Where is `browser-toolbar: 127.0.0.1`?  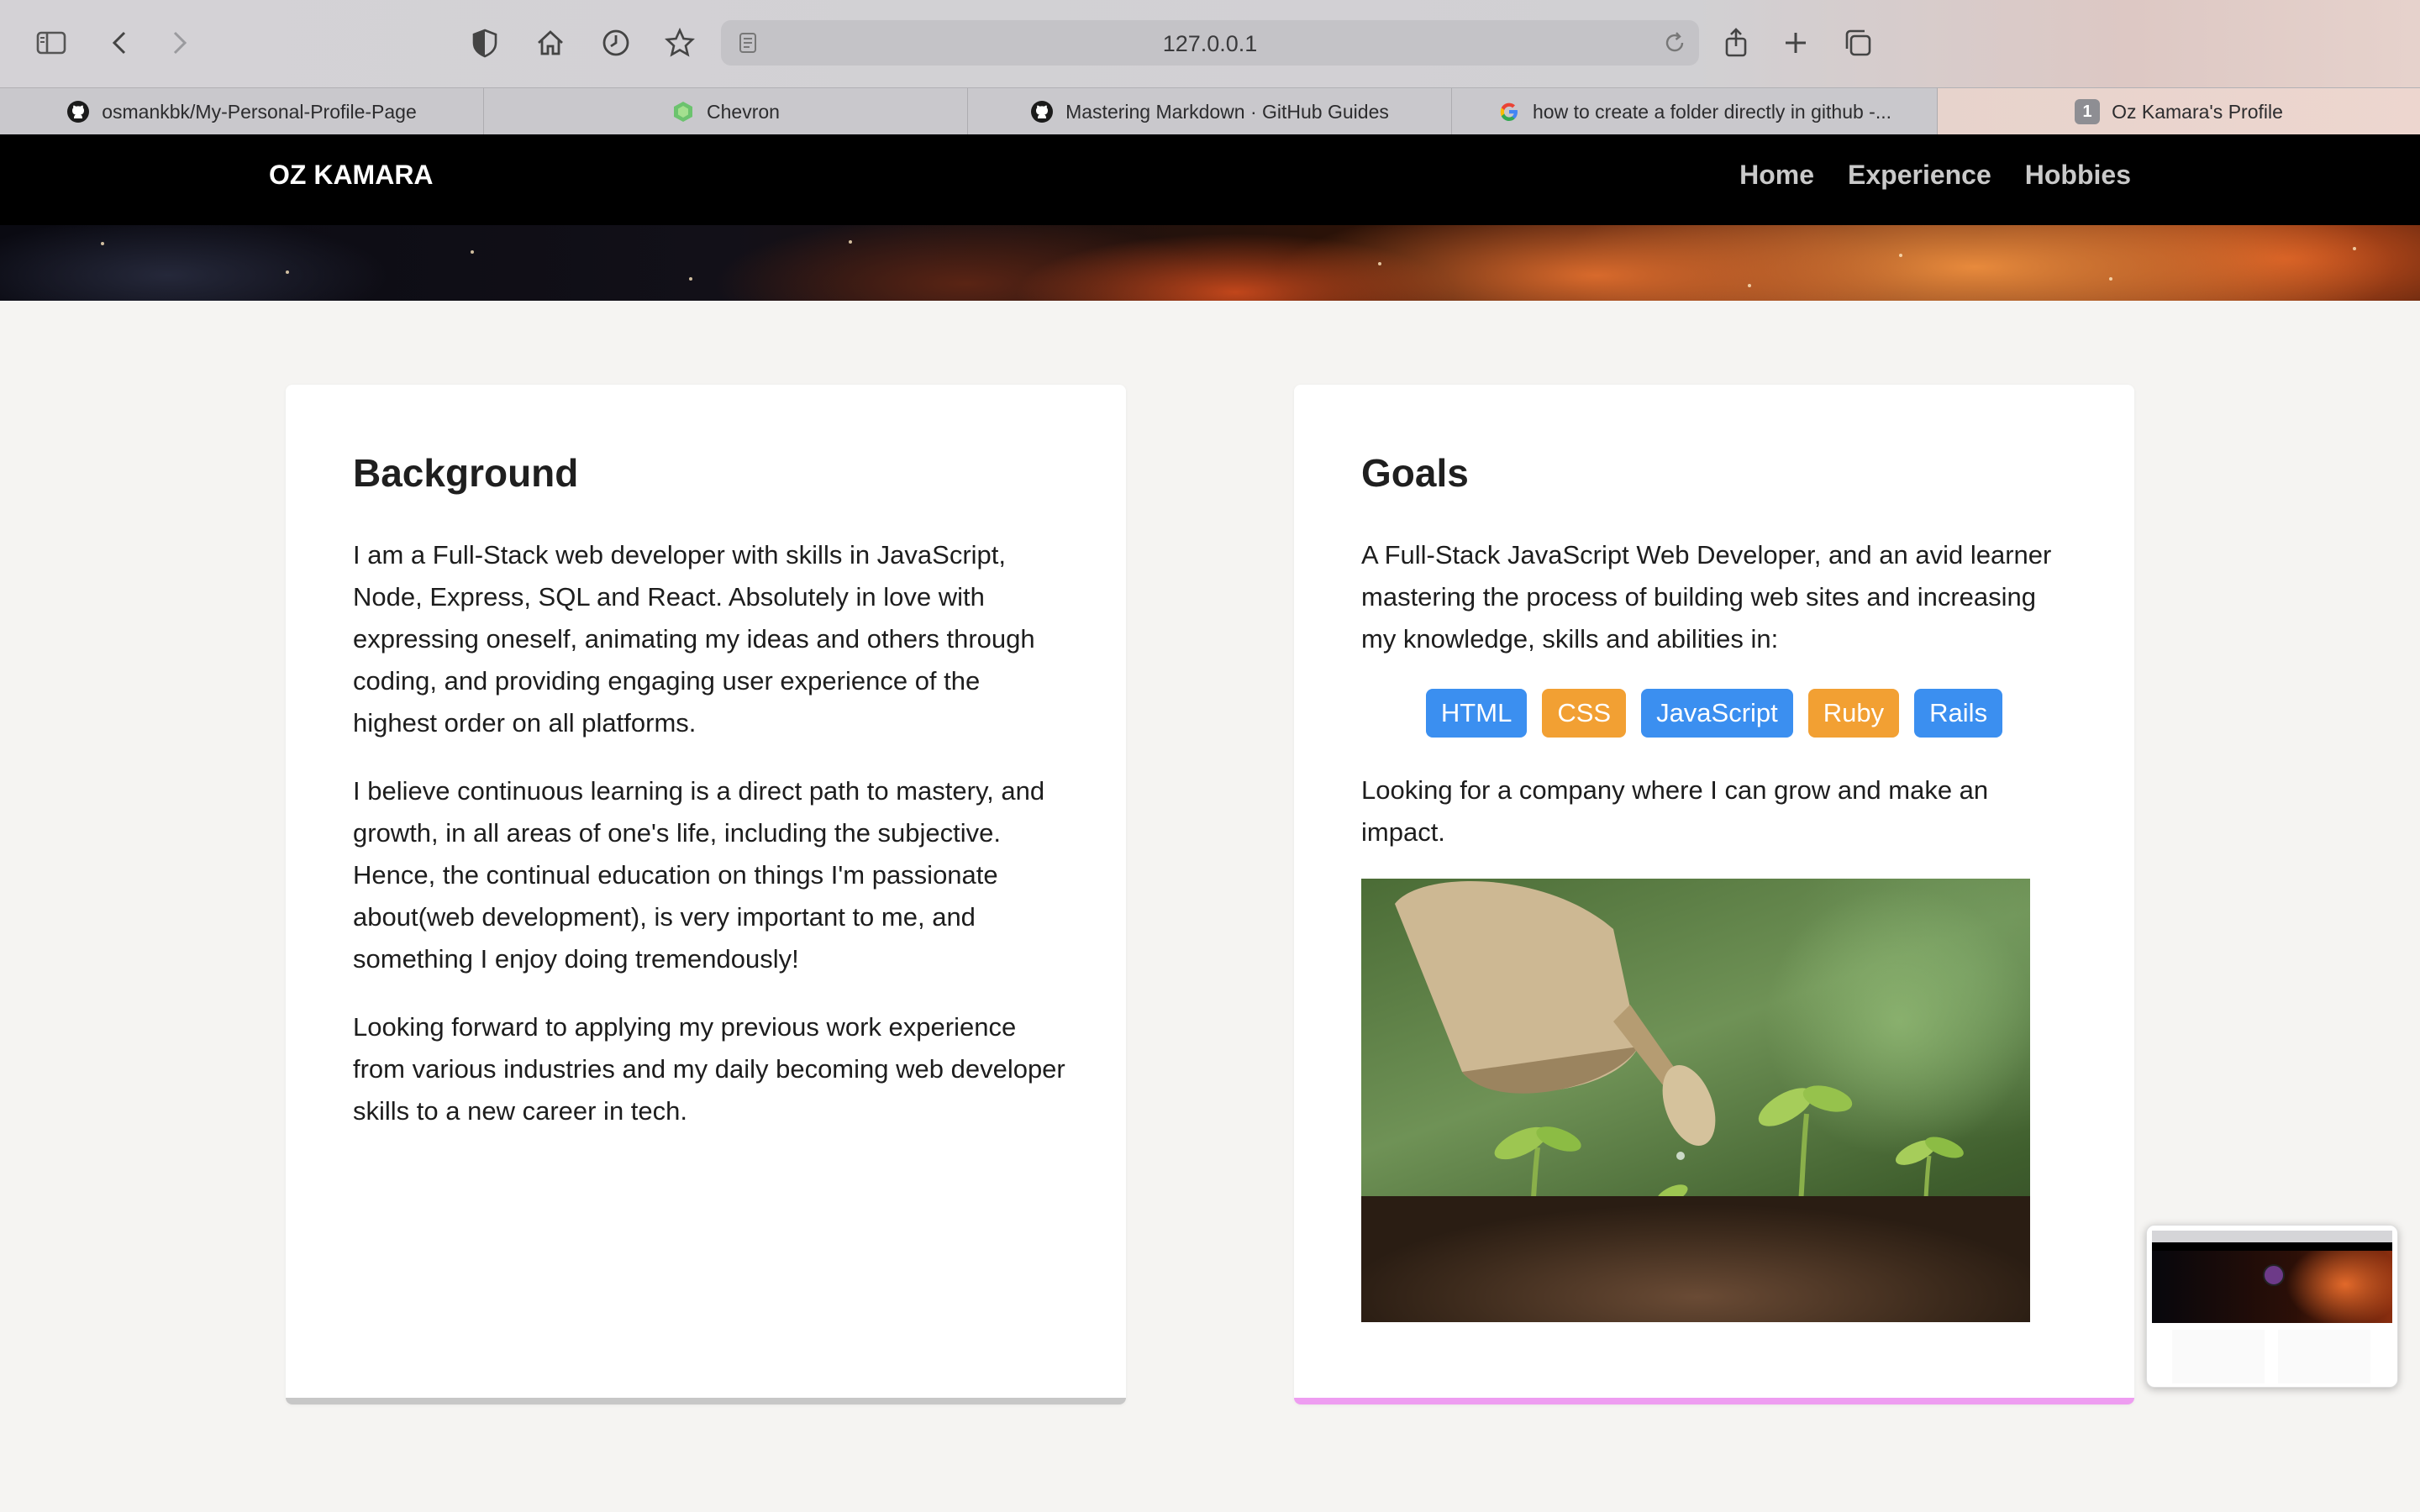 browser-toolbar: 127.0.0.1 is located at coordinates (1210, 43).